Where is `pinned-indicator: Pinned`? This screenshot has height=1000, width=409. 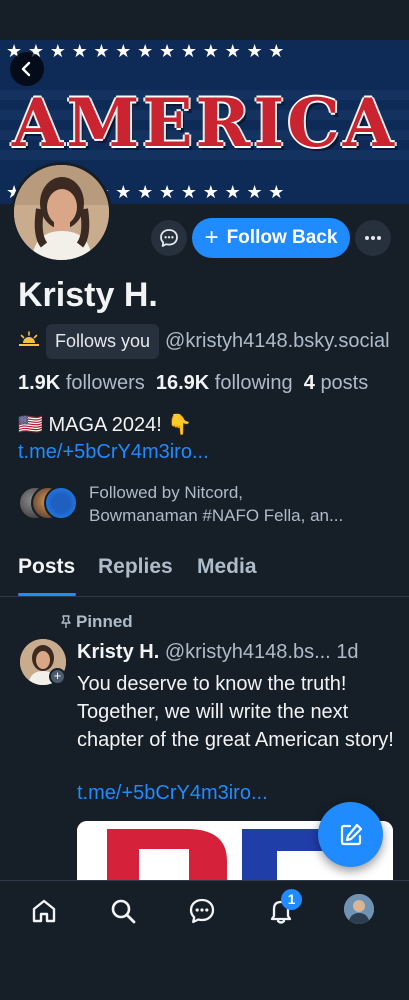
pinned-indicator: Pinned is located at coordinates (96, 622).